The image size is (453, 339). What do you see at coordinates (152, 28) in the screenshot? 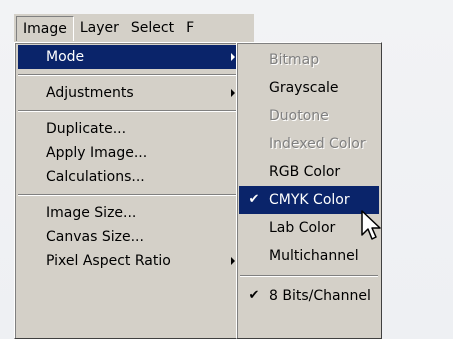
I see `menu-select: Select` at bounding box center [152, 28].